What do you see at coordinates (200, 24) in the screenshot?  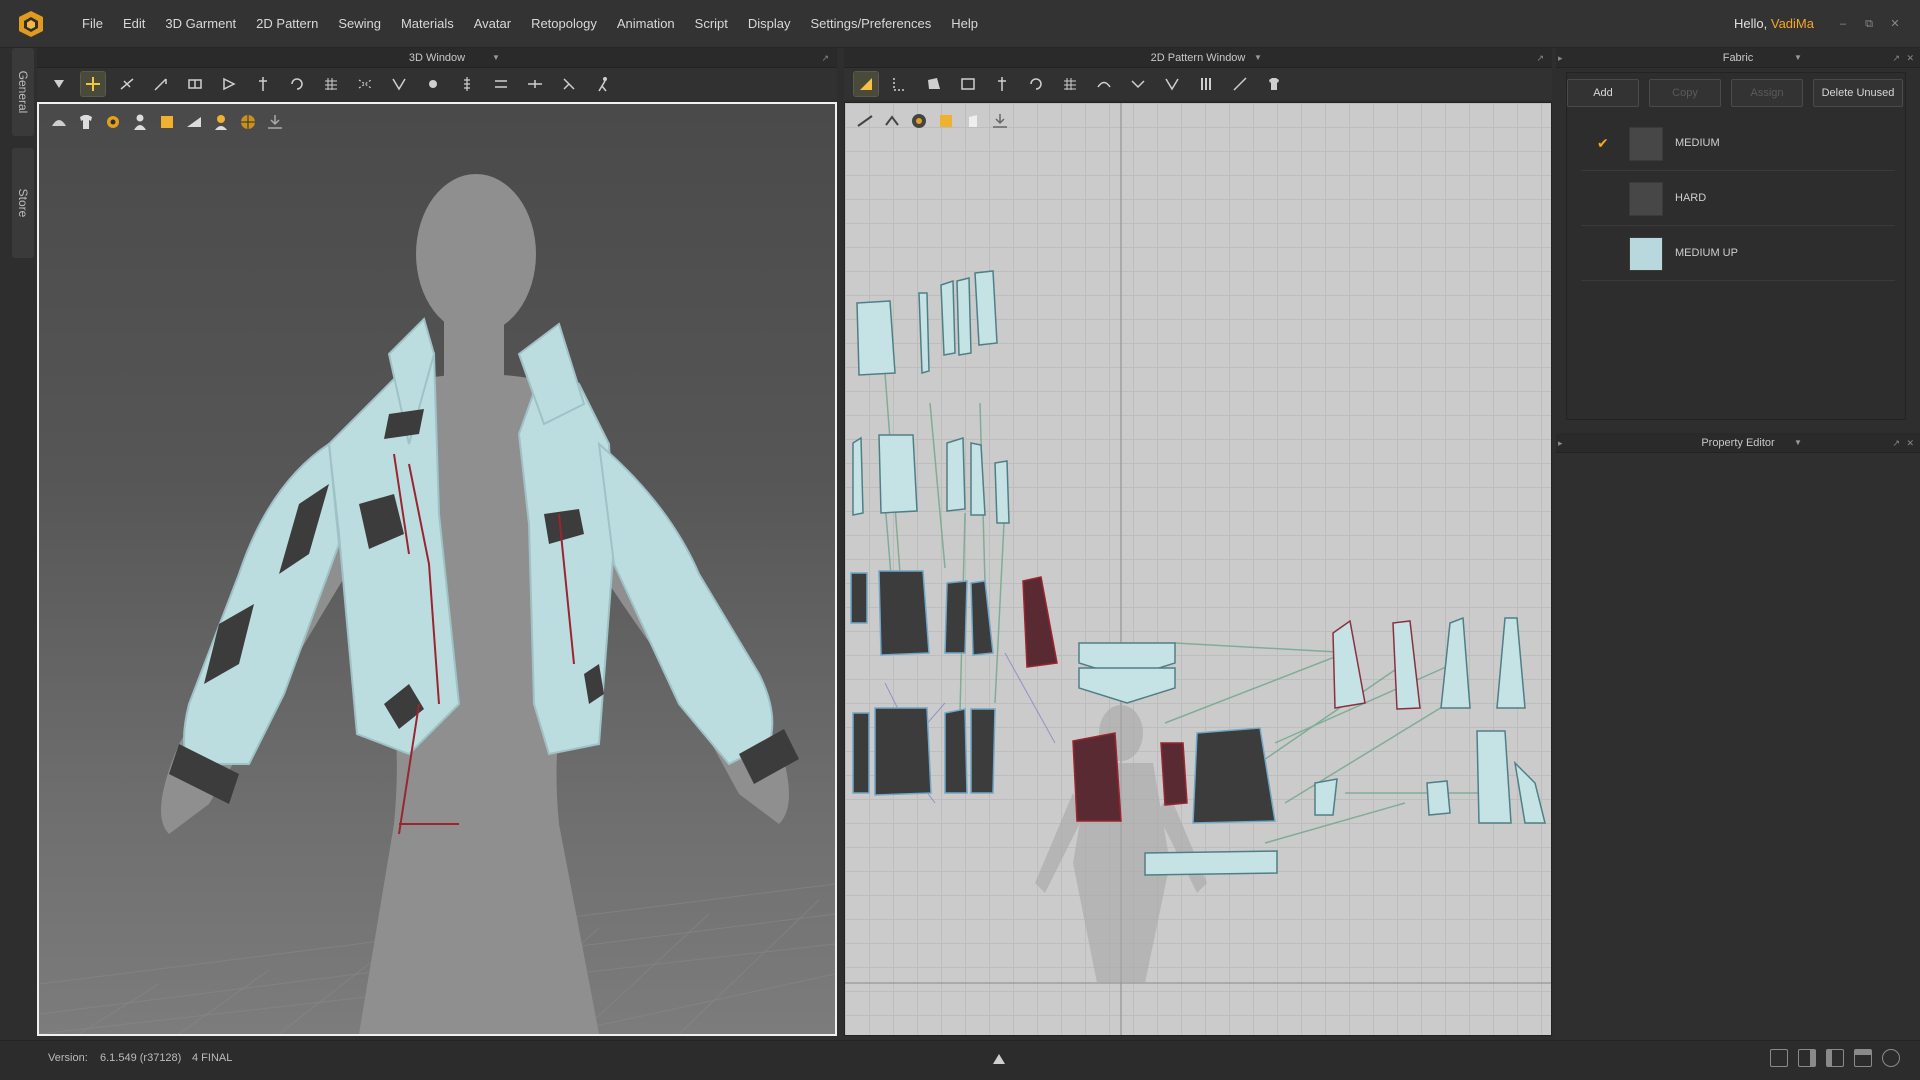 I see `menu-3d-garment: 3D Garment` at bounding box center [200, 24].